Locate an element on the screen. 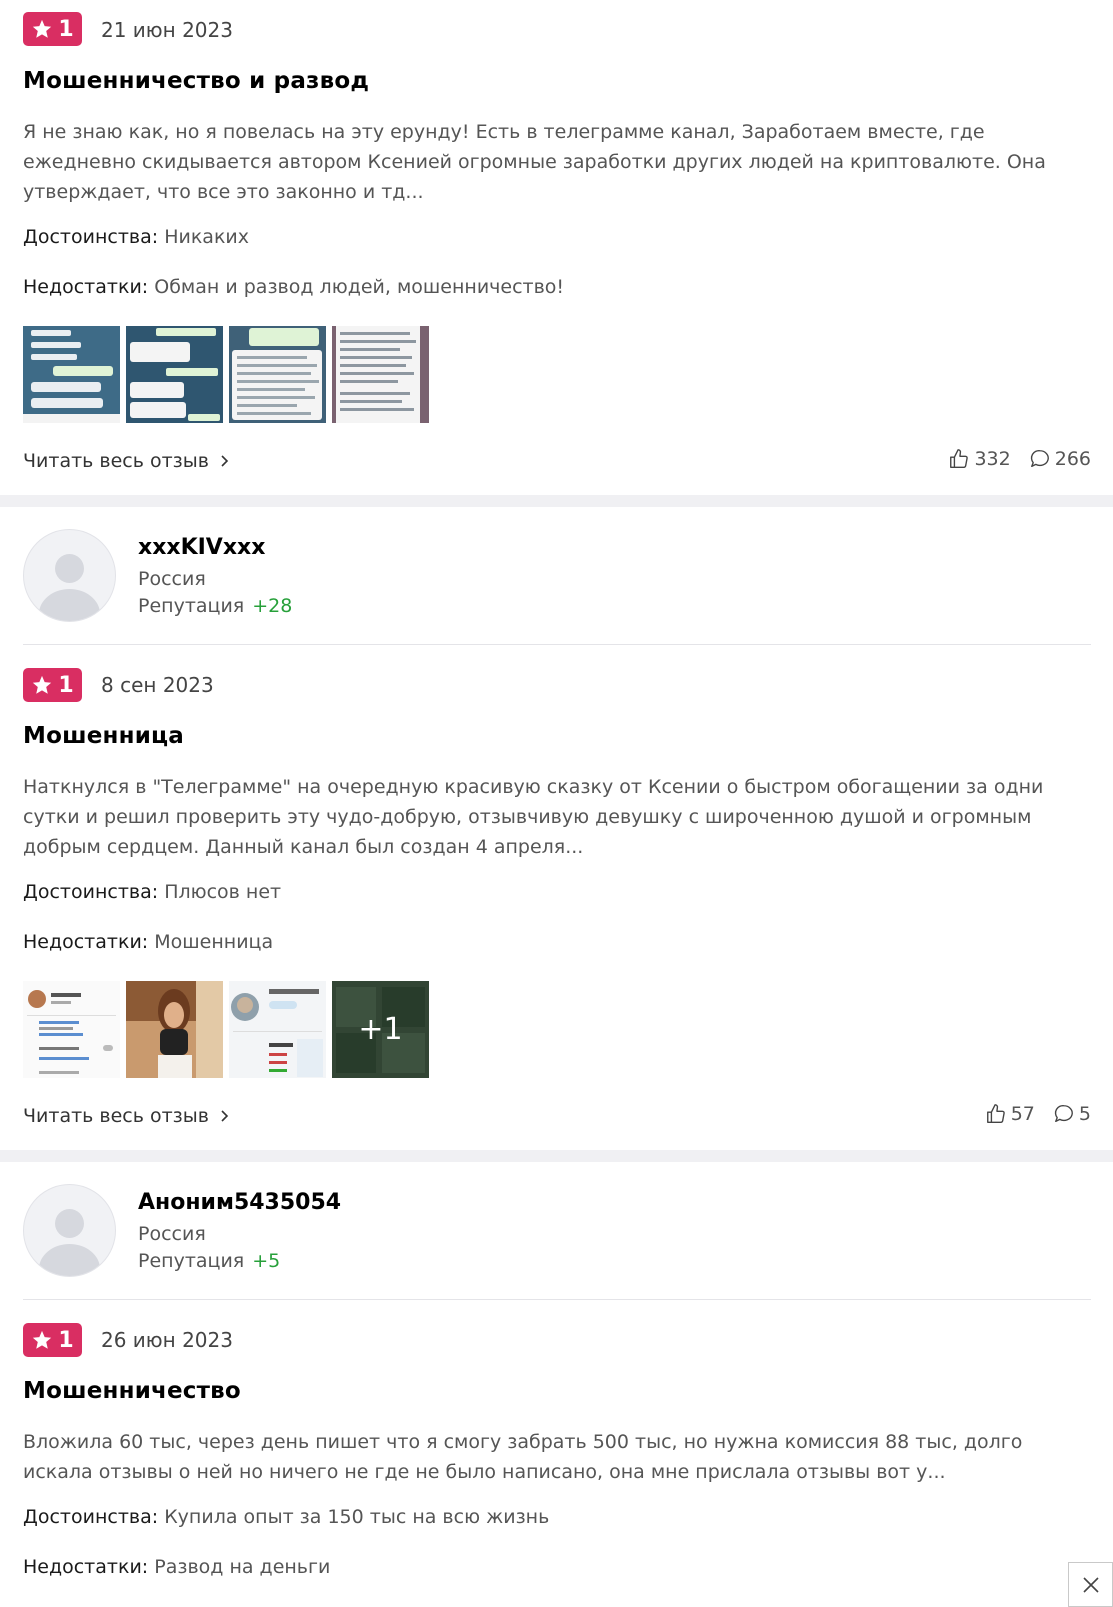 The width and height of the screenshot is (1113, 1607). comments-count: 266 is located at coordinates (1072, 459).